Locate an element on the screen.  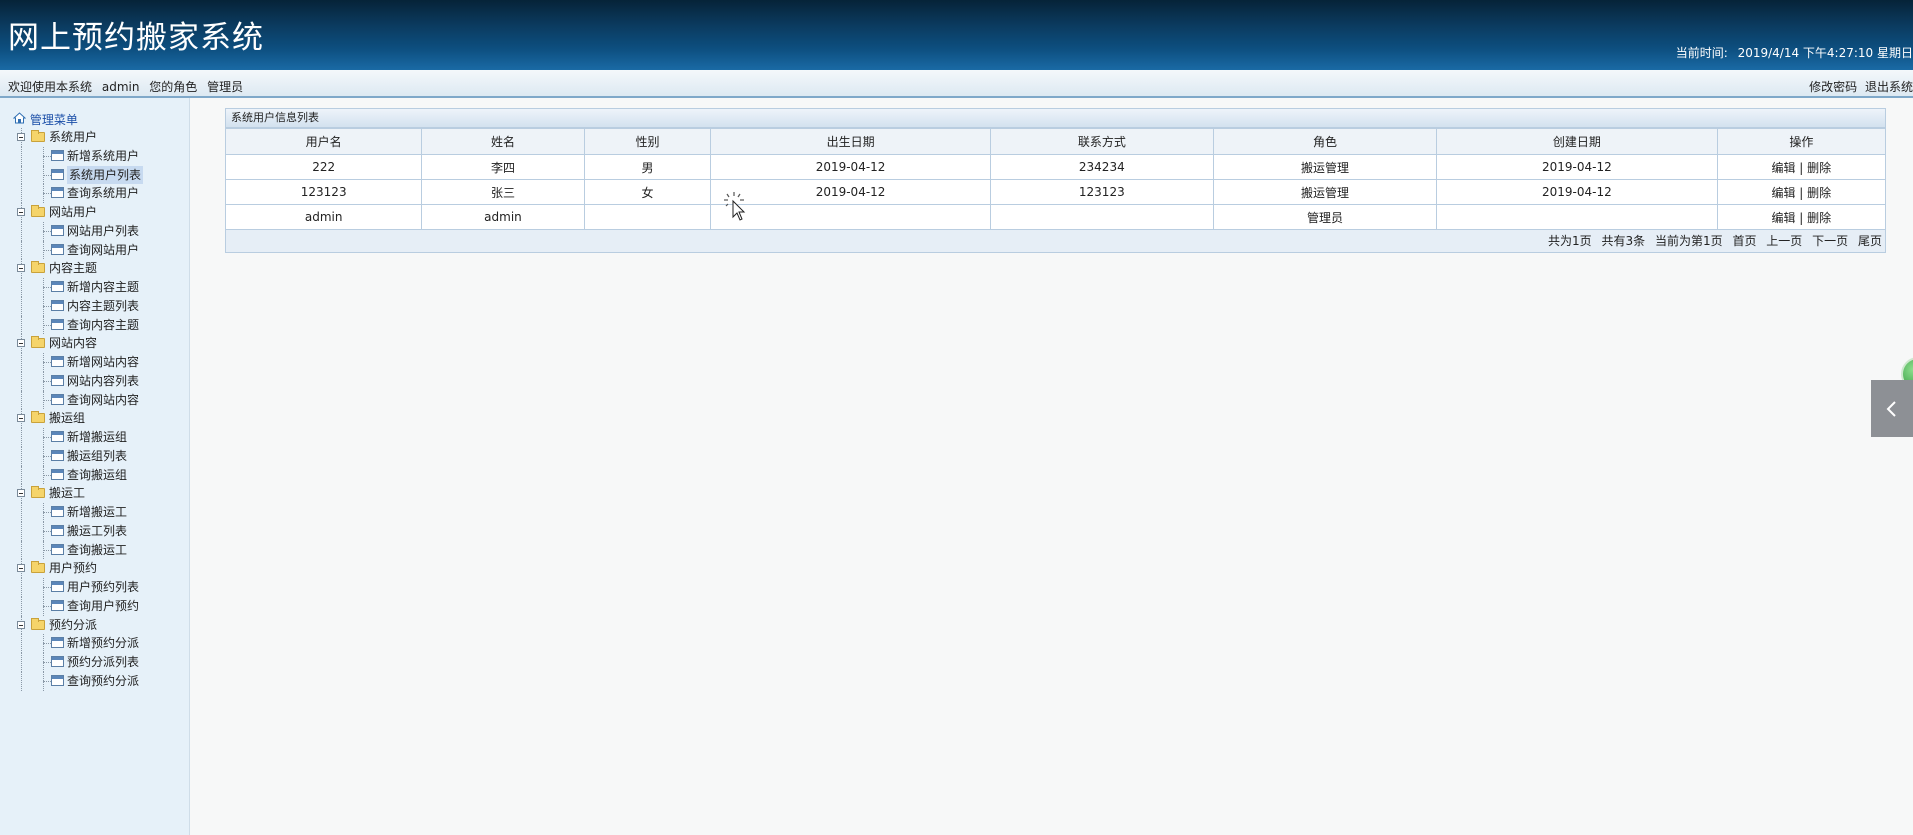
pager-first: 首页 is located at coordinates (1744, 241).